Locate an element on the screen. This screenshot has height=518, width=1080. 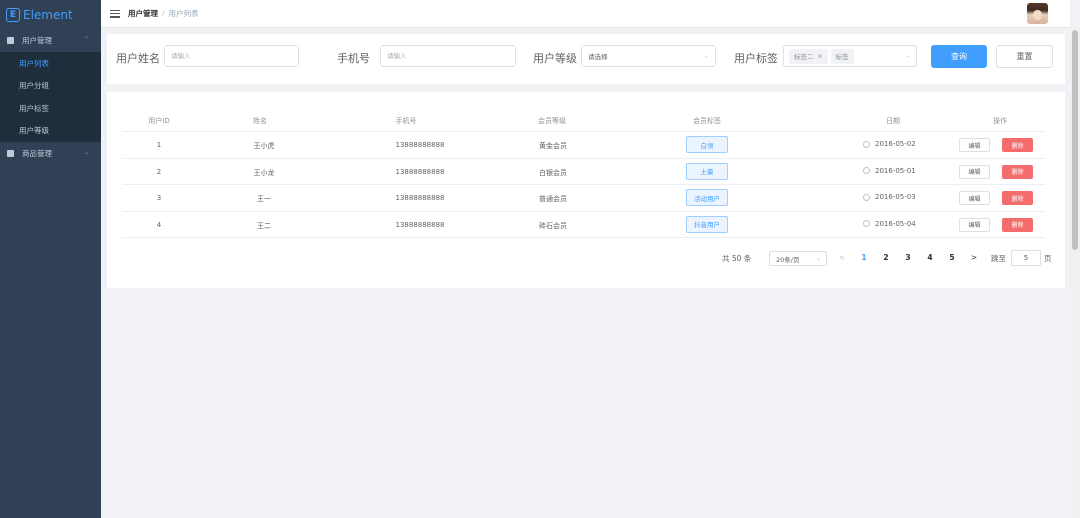
page-number-4: 4 is located at coordinates (929, 257).